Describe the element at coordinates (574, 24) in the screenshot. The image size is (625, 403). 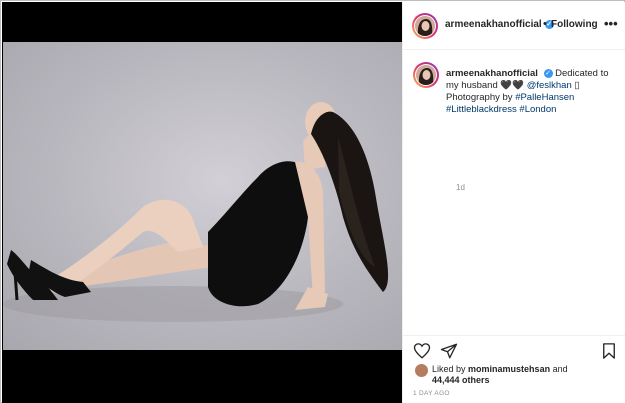
I see `following-button: Following` at that location.